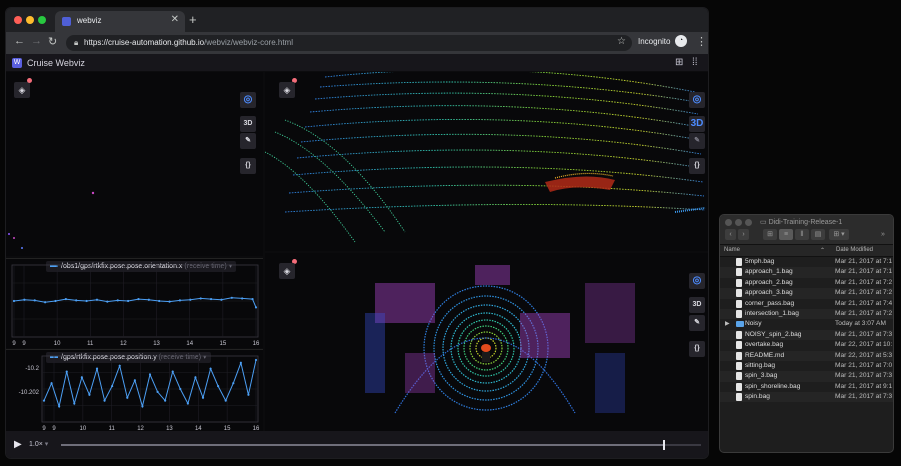 This screenshot has width=901, height=466. Describe the element at coordinates (806, 345) in the screenshot. I see `finder-row: overtake.bag Mar 22, 2017 at 10:` at that location.